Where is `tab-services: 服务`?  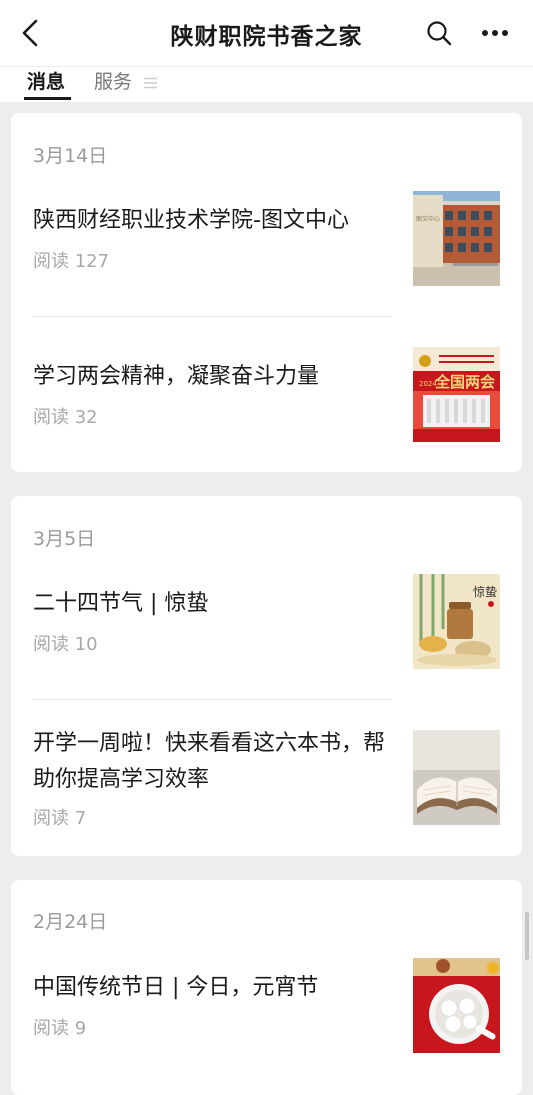 tab-services: 服务 is located at coordinates (126, 83).